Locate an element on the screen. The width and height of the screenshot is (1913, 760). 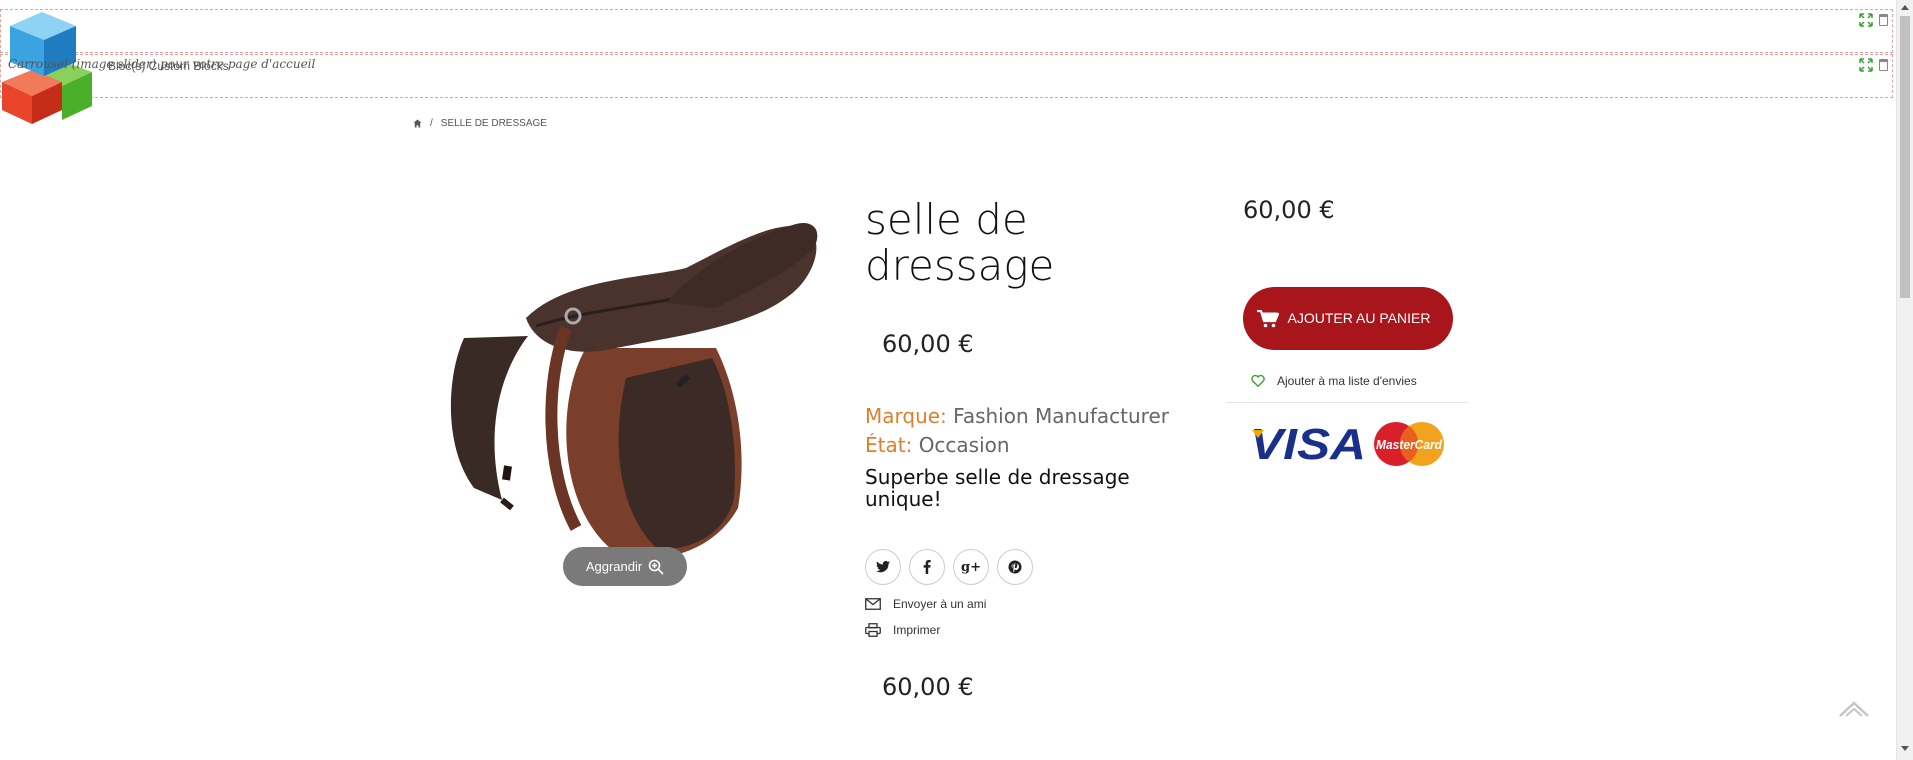
visa-logo-icon: VISA is located at coordinates (1308, 444).